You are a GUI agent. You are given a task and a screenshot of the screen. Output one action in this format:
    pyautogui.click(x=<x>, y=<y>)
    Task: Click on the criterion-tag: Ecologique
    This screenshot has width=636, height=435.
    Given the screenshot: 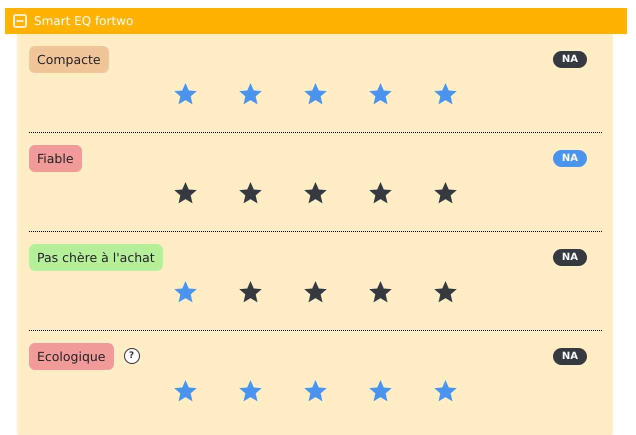 What is the action you would take?
    pyautogui.click(x=71, y=356)
    